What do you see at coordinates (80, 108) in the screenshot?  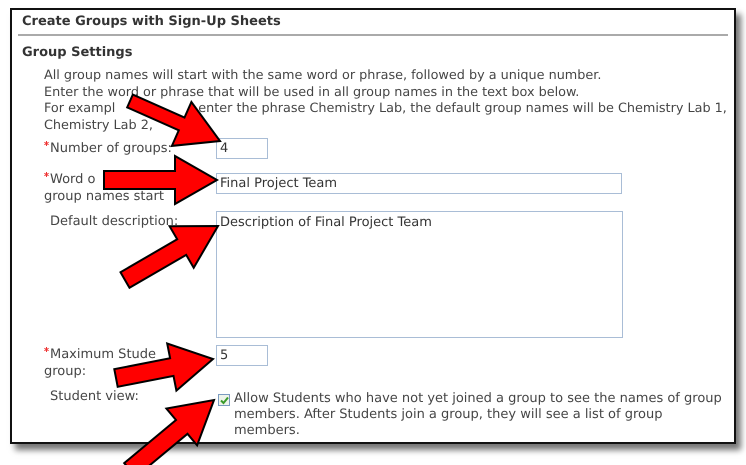 I see `instruction-text: For exampl` at bounding box center [80, 108].